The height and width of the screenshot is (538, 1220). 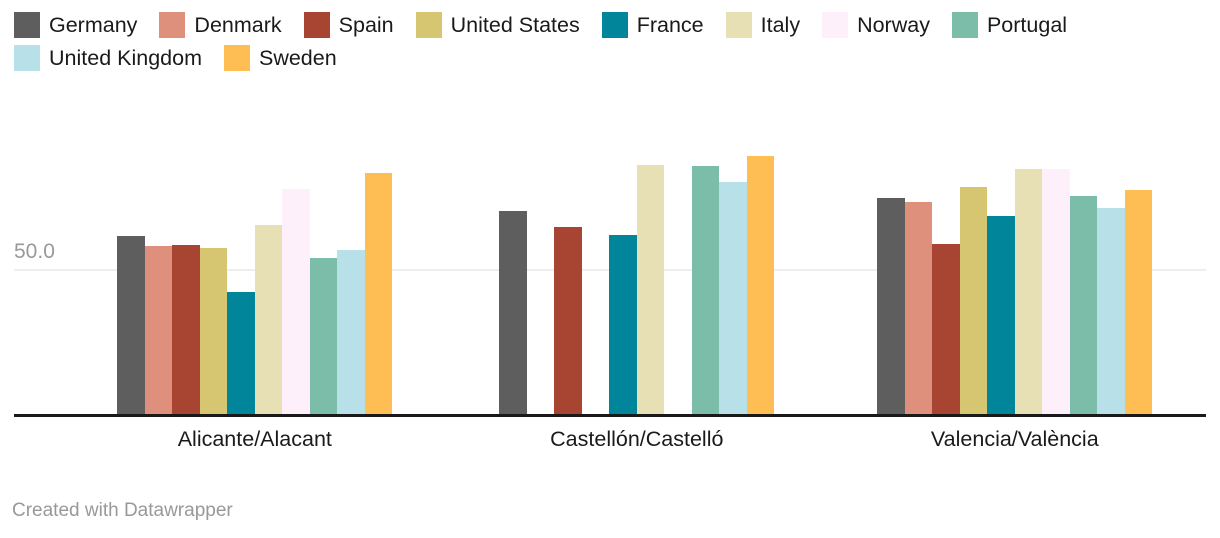 What do you see at coordinates (122, 510) in the screenshot?
I see `datawrapper-credit: Created with Datawrapper` at bounding box center [122, 510].